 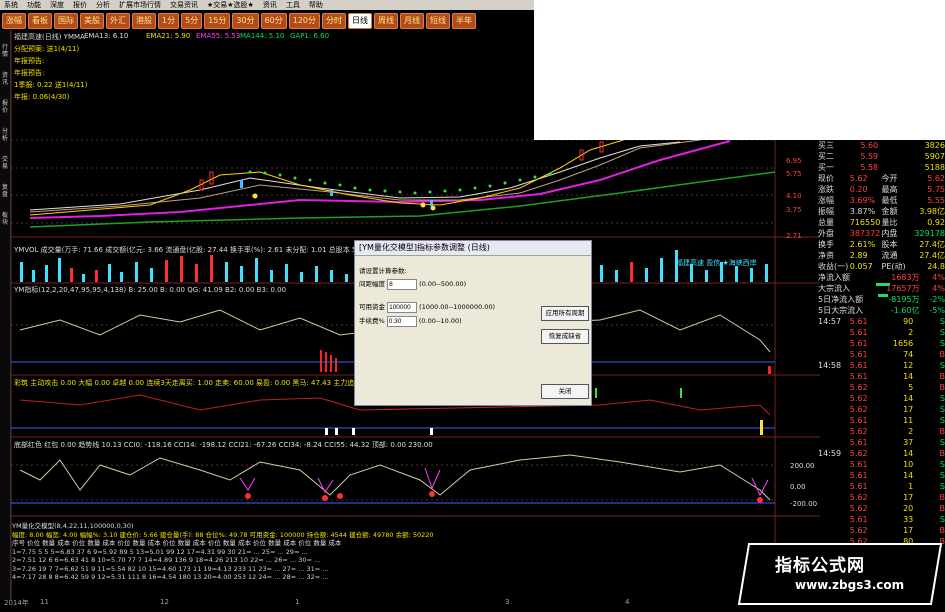 I want to click on quote-row: 买二 5.59 5907, so click(x=881, y=156).